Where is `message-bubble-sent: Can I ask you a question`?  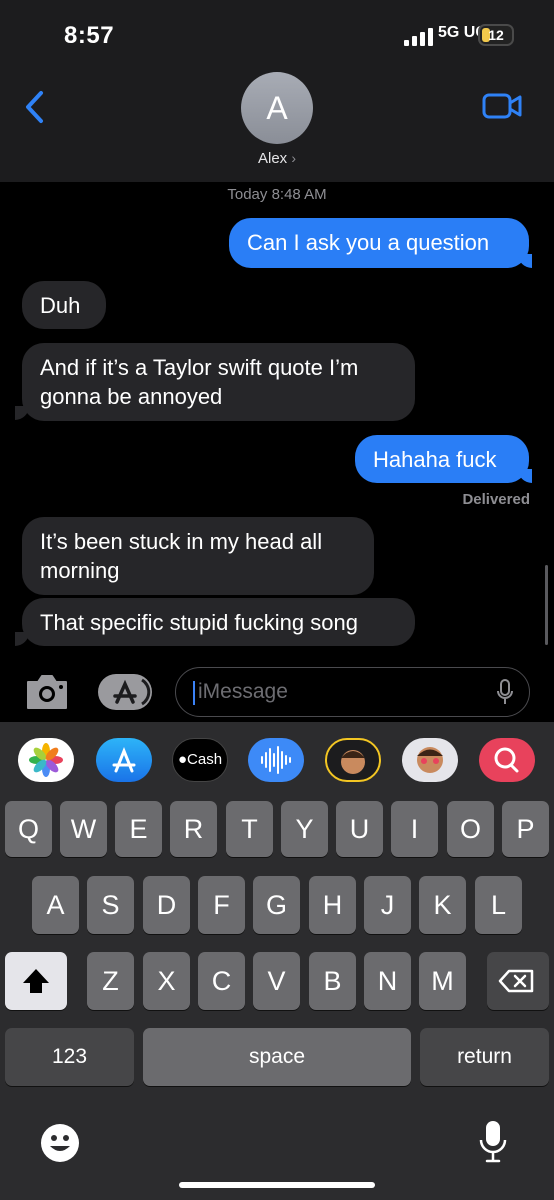 message-bubble-sent: Can I ask you a question is located at coordinates (379, 243).